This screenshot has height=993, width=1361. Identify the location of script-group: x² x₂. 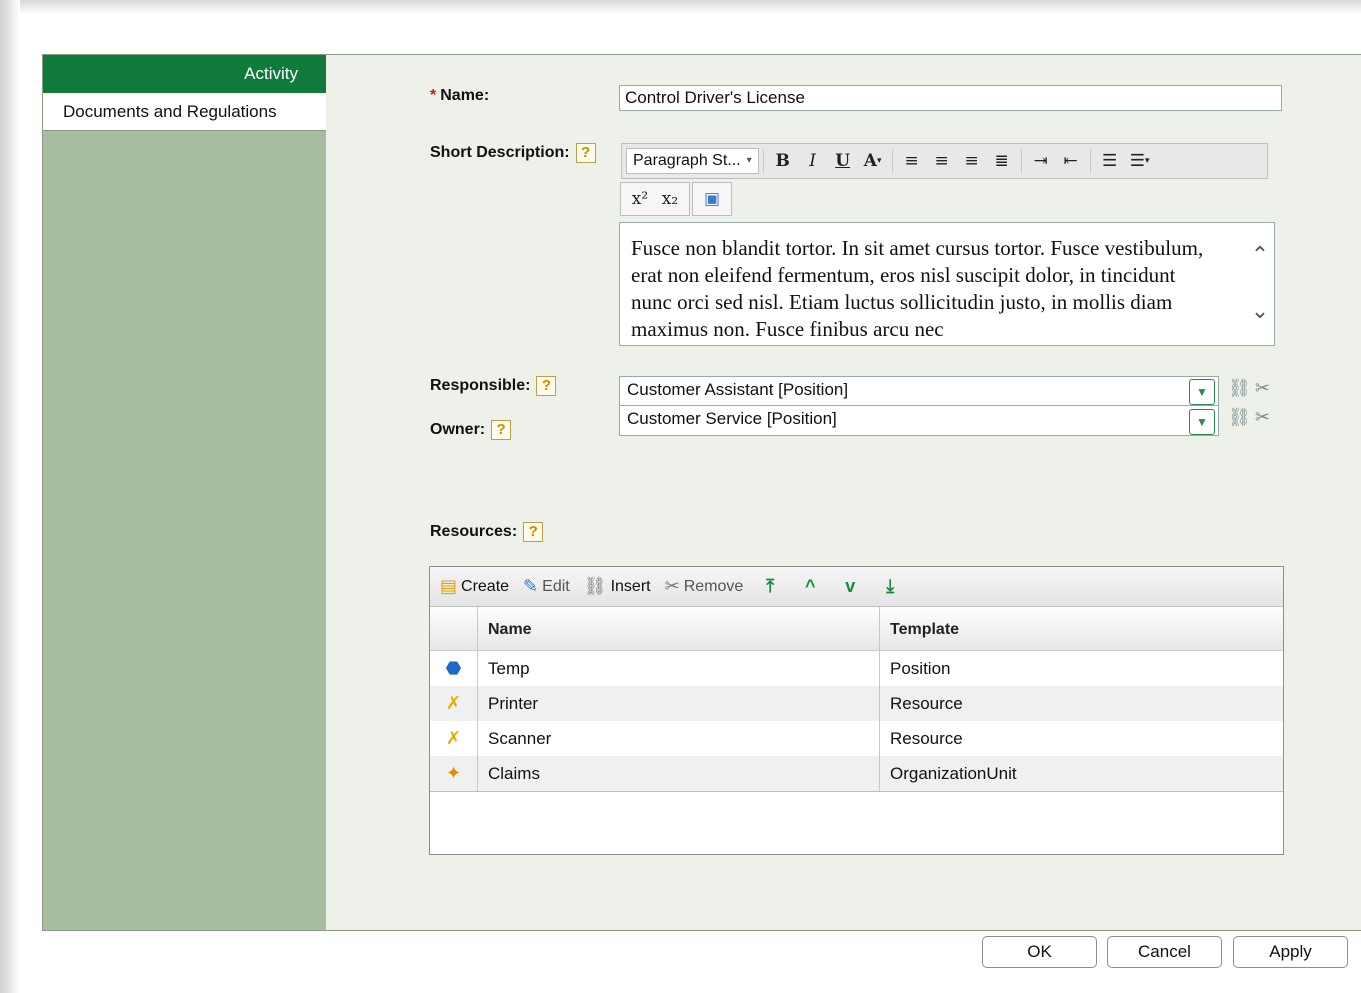
(655, 199).